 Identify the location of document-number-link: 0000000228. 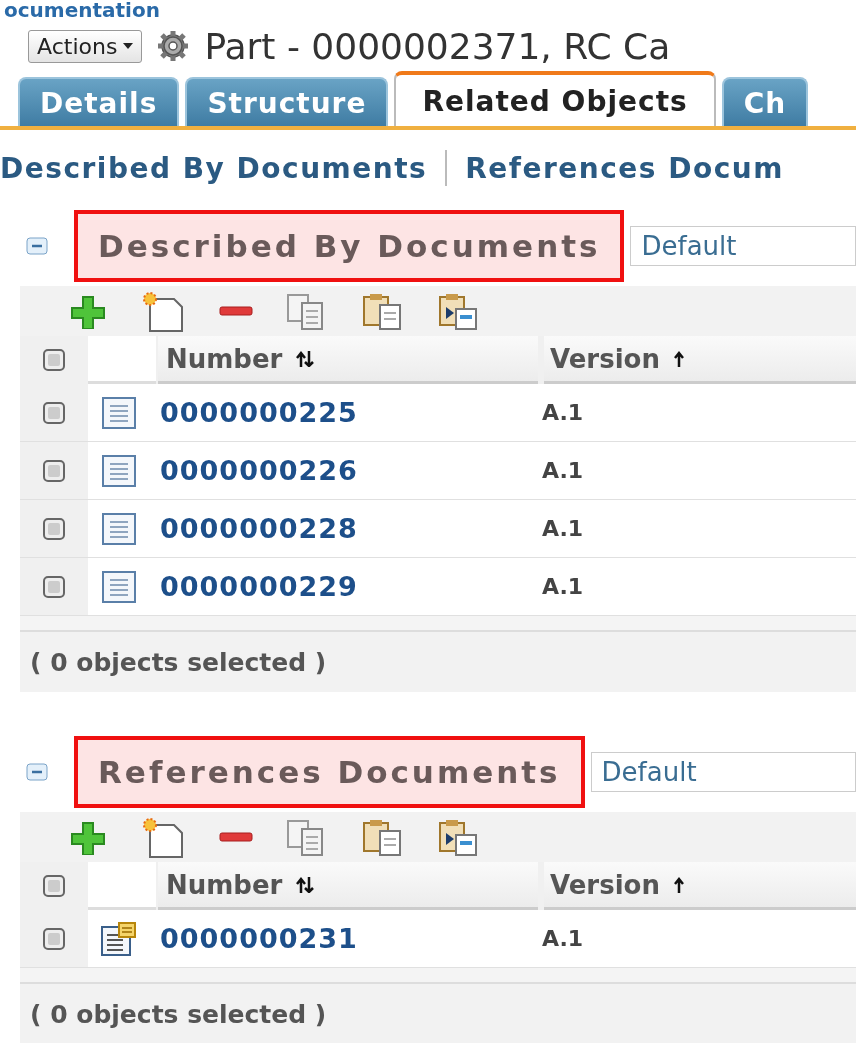
(259, 528).